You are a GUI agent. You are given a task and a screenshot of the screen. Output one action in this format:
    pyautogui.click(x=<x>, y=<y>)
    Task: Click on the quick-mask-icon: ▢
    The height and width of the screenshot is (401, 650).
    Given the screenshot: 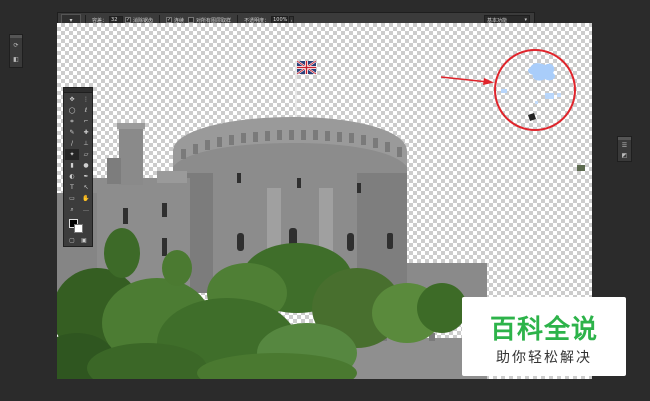 What is the action you would take?
    pyautogui.click(x=72, y=240)
    